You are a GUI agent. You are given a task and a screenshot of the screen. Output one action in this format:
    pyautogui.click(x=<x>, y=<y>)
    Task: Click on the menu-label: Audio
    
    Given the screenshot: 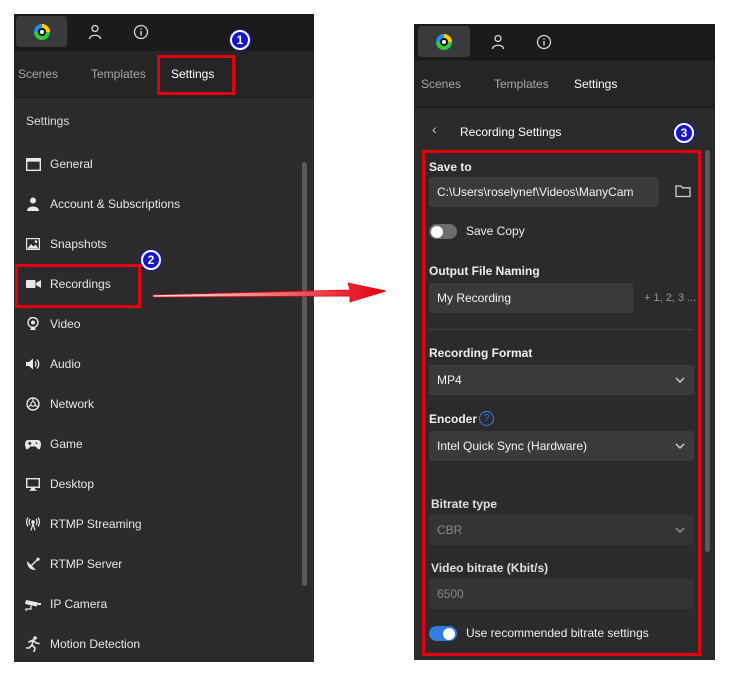 What is the action you would take?
    pyautogui.click(x=65, y=364)
    